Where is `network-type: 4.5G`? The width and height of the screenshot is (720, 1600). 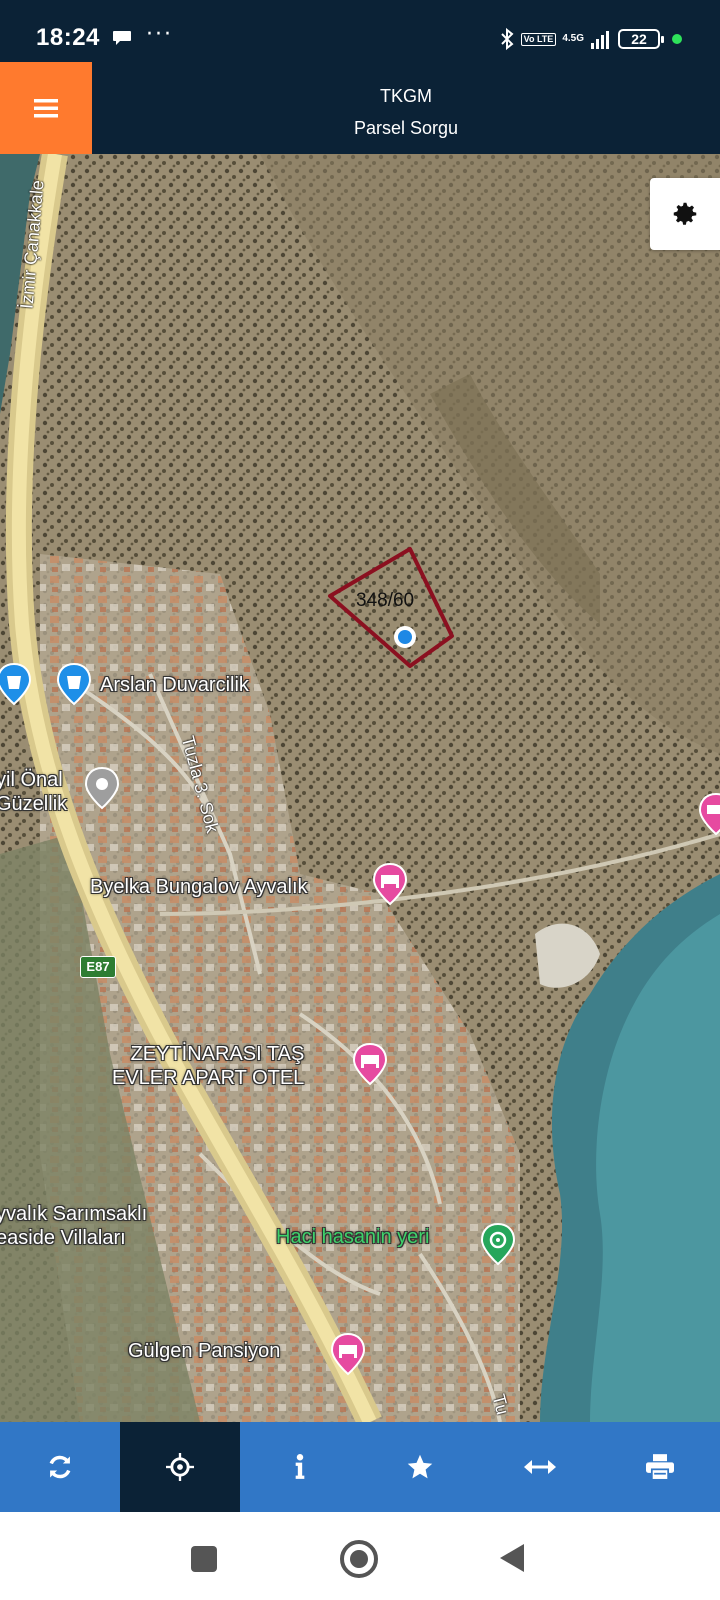 network-type: 4.5G is located at coordinates (573, 38).